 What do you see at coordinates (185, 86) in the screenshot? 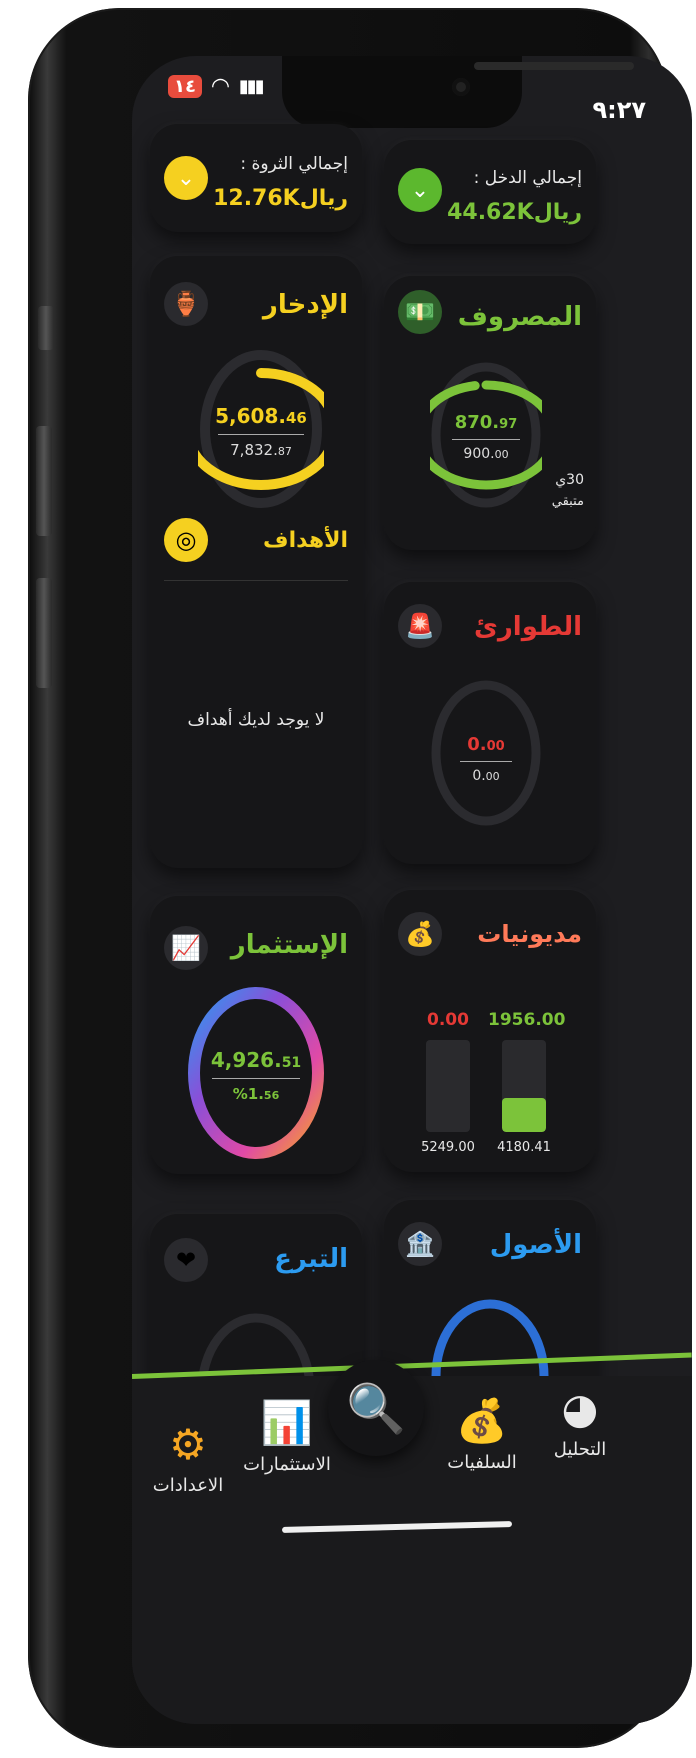
I see `battery-icon: ١٤` at bounding box center [185, 86].